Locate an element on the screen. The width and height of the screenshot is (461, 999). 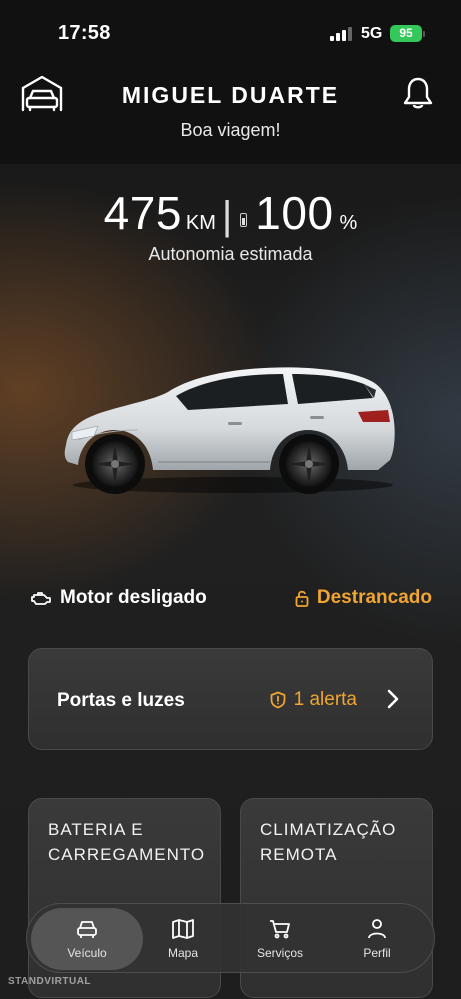
bottom-nav: Veículo Mapa Serviços Perfil is located at coordinates (230, 938).